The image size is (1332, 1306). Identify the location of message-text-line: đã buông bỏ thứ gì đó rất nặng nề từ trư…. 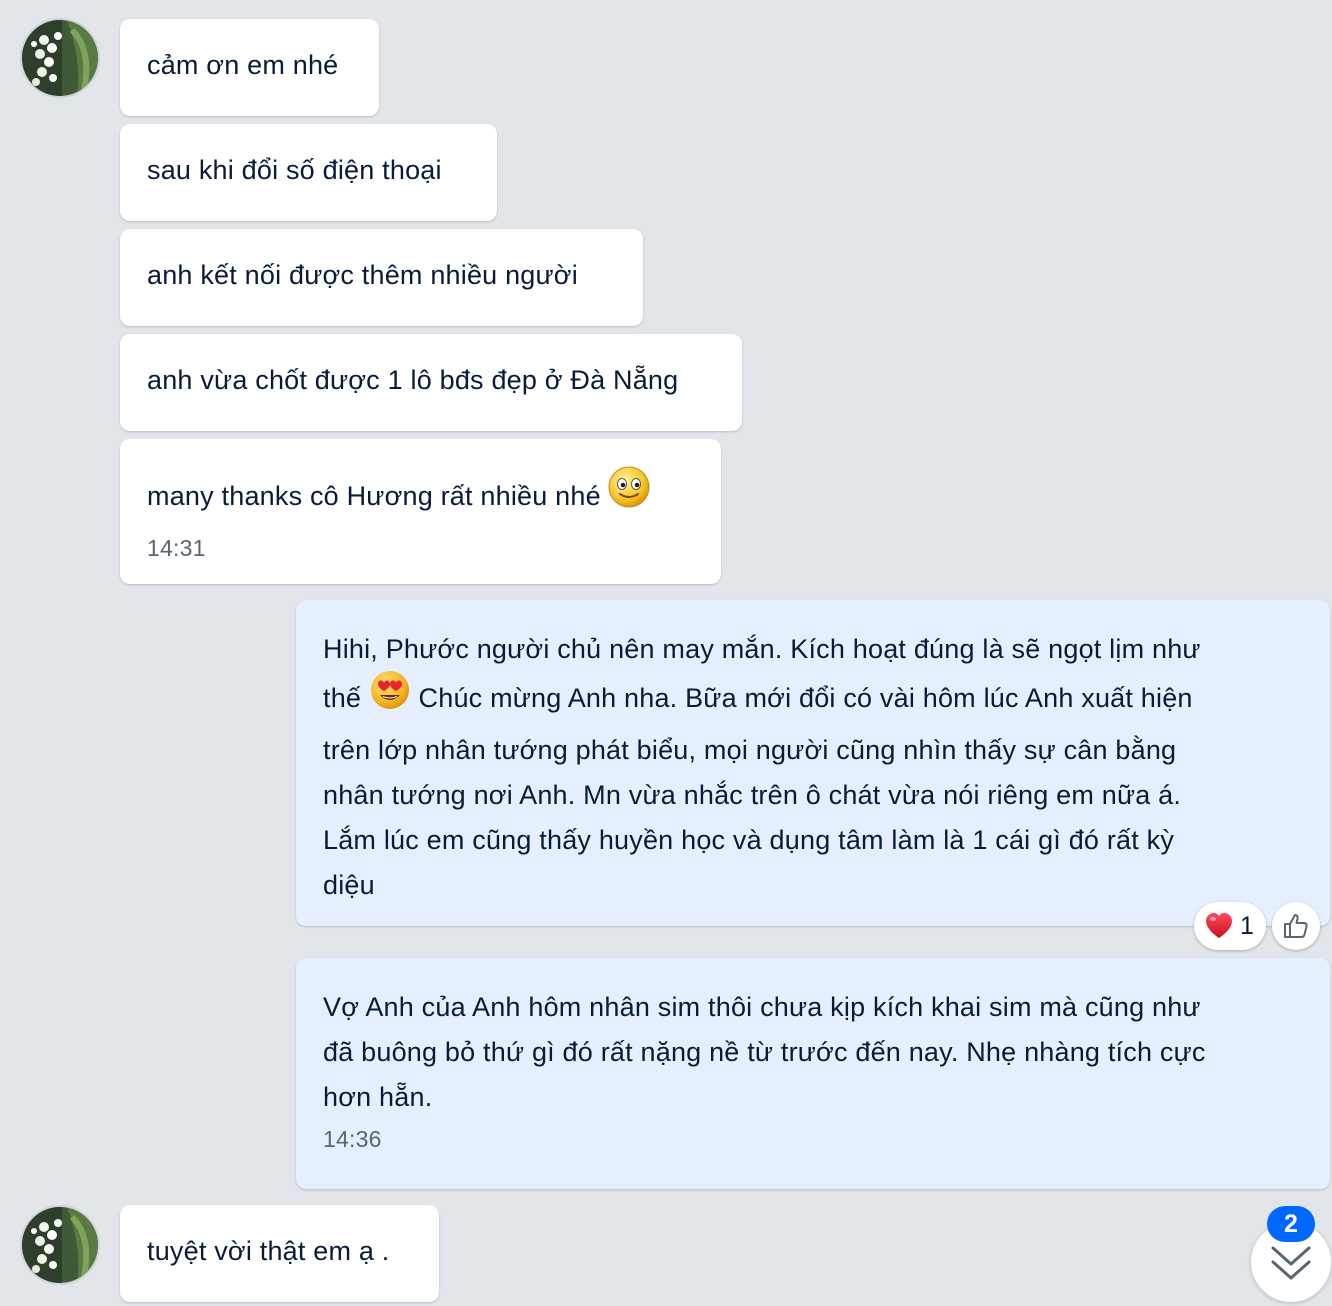
(764, 1052).